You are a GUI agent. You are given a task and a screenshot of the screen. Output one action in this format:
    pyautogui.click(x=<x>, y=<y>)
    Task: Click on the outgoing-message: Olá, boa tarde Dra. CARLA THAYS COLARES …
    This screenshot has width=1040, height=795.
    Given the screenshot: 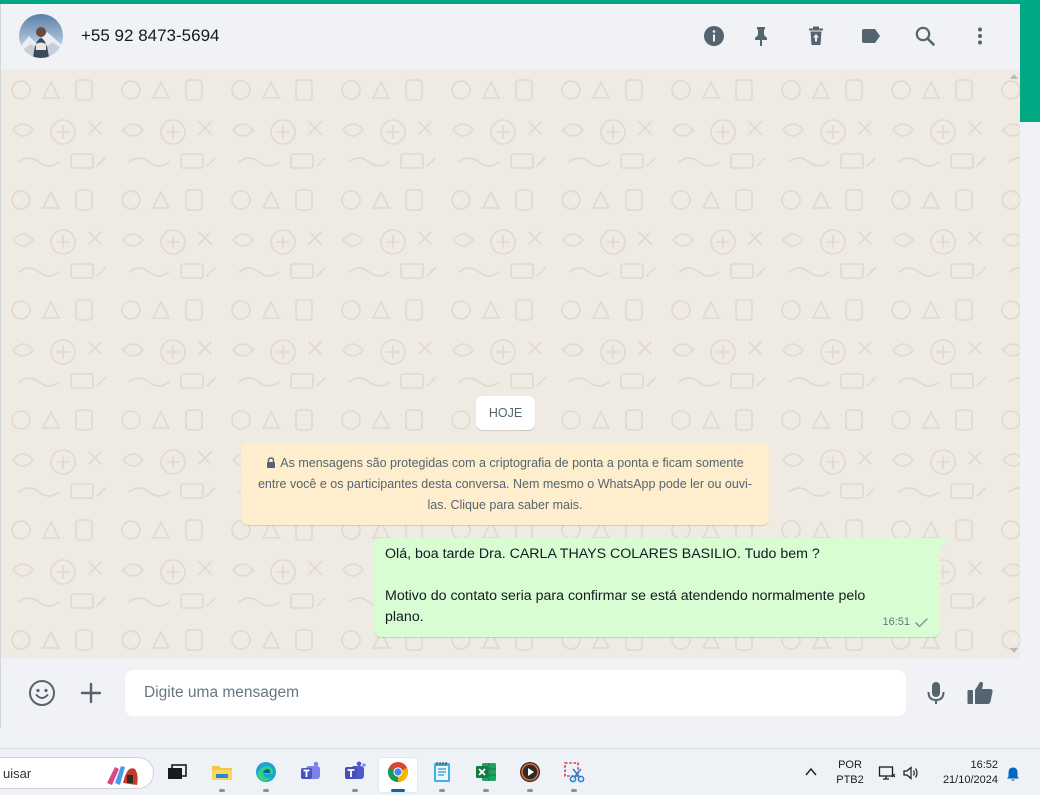 What is the action you would take?
    pyautogui.click(x=657, y=587)
    